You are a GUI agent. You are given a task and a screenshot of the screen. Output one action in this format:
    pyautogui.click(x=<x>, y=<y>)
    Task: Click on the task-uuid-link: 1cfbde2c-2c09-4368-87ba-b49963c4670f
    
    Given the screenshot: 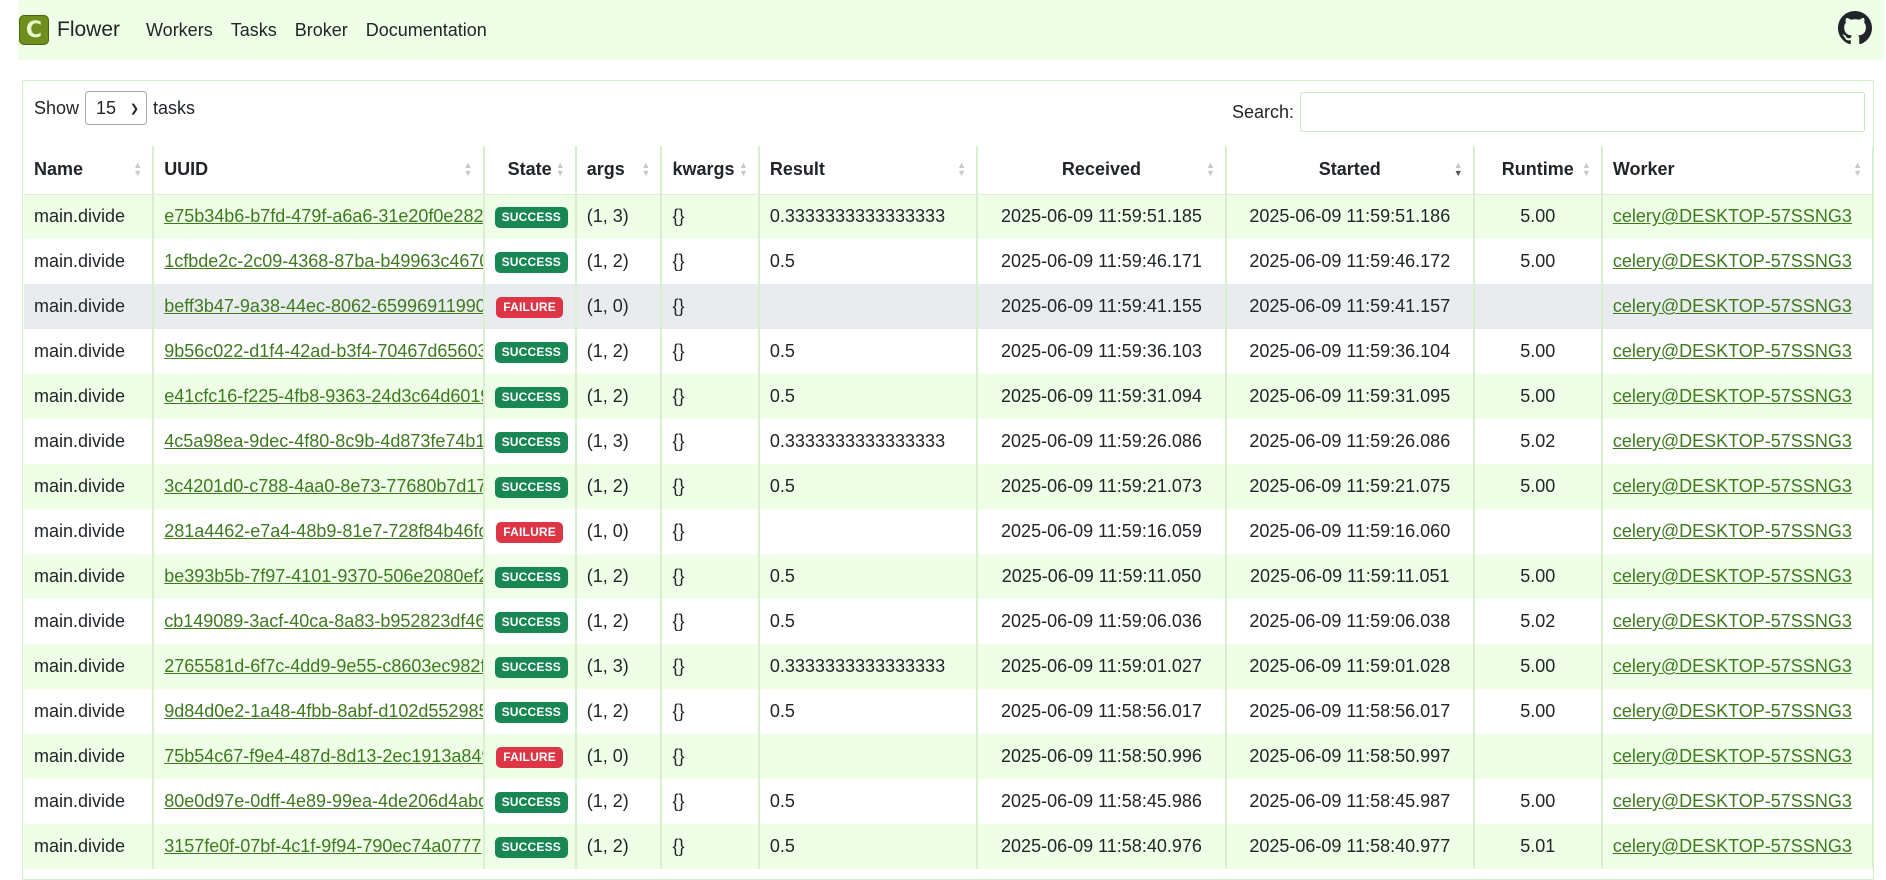 What is the action you would take?
    pyautogui.click(x=322, y=261)
    